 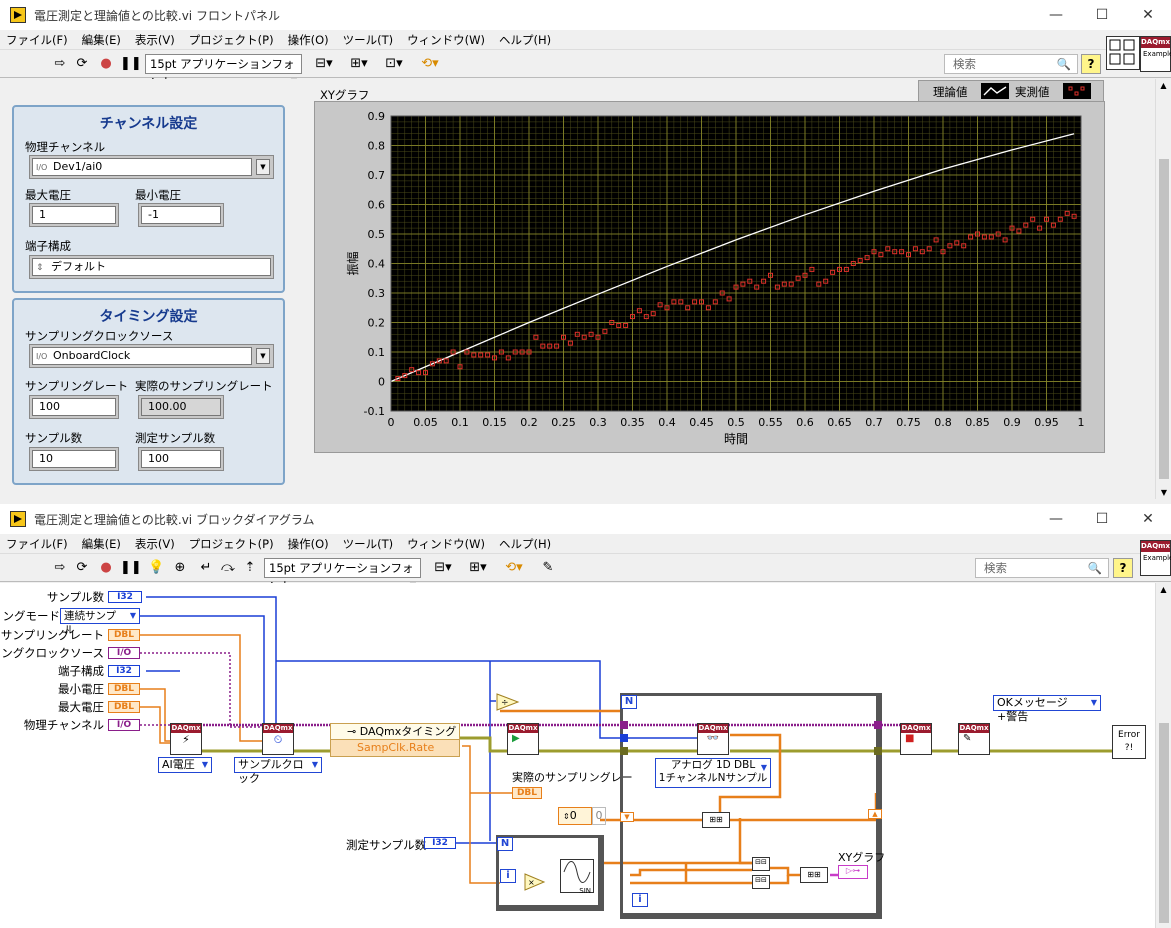 What do you see at coordinates (1047, 709) in the screenshot?
I see `error-message-select: OKメッセージ+警告` at bounding box center [1047, 709].